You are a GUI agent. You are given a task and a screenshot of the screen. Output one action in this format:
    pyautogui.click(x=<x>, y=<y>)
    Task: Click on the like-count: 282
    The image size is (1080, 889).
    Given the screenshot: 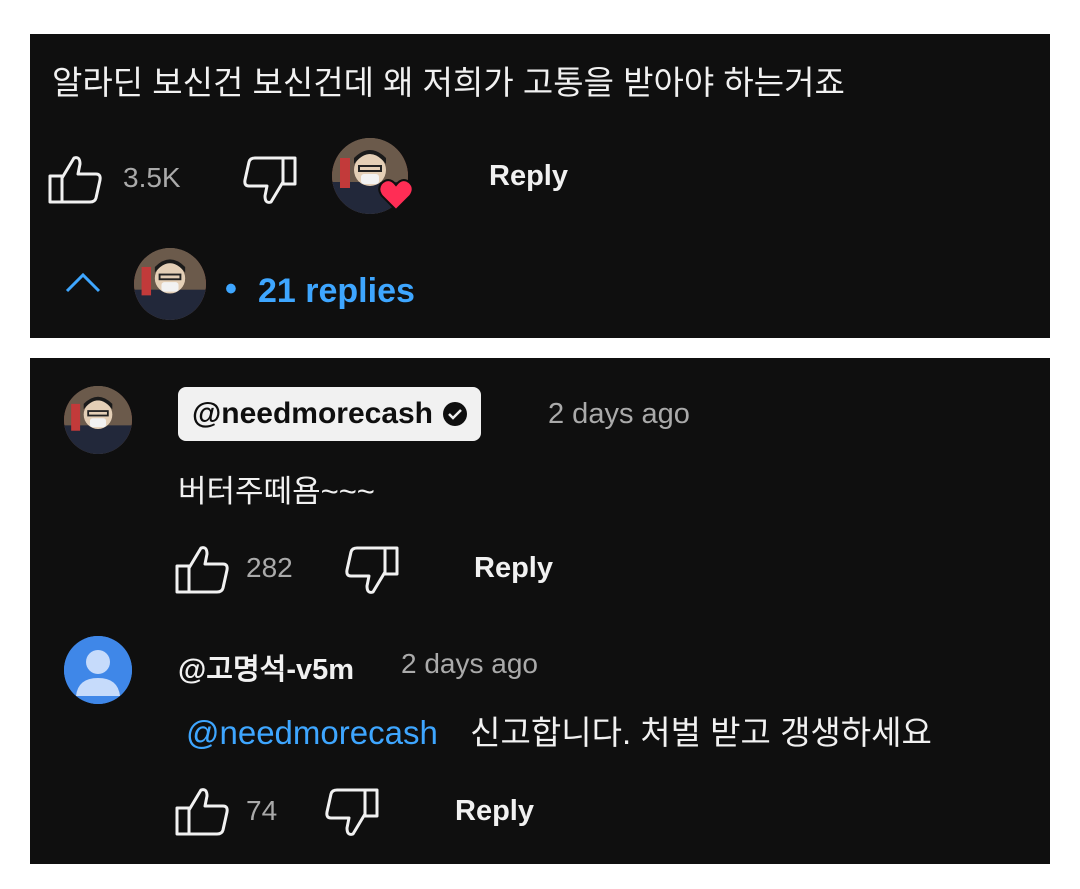 What is the action you would take?
    pyautogui.click(x=269, y=567)
    